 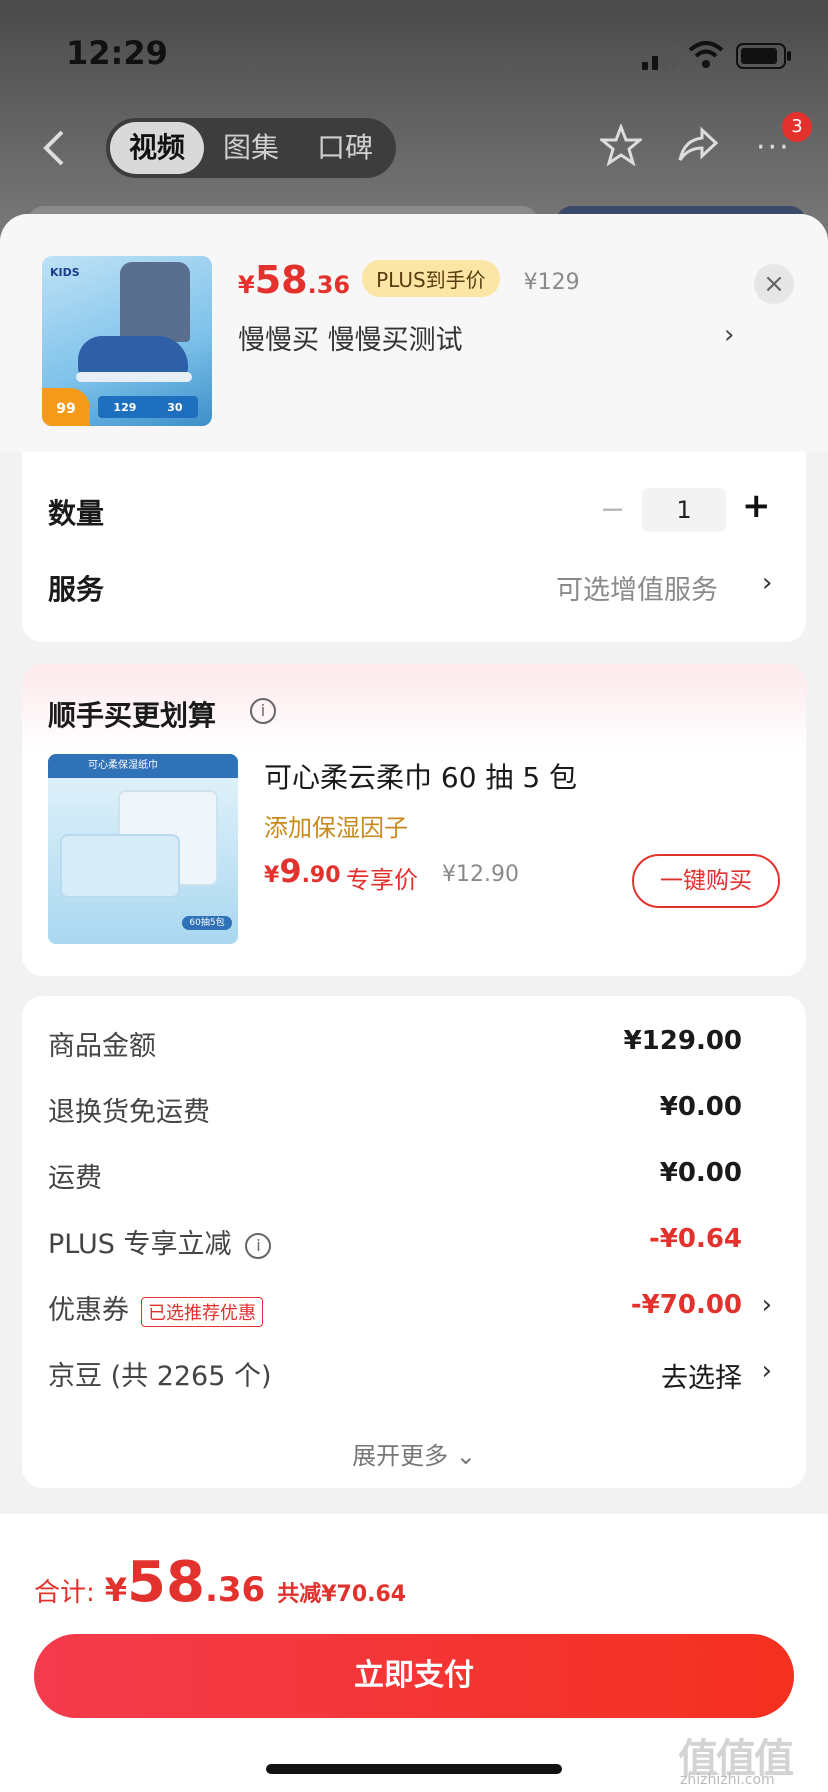 I want to click on quantity-input: 1, so click(x=684, y=510).